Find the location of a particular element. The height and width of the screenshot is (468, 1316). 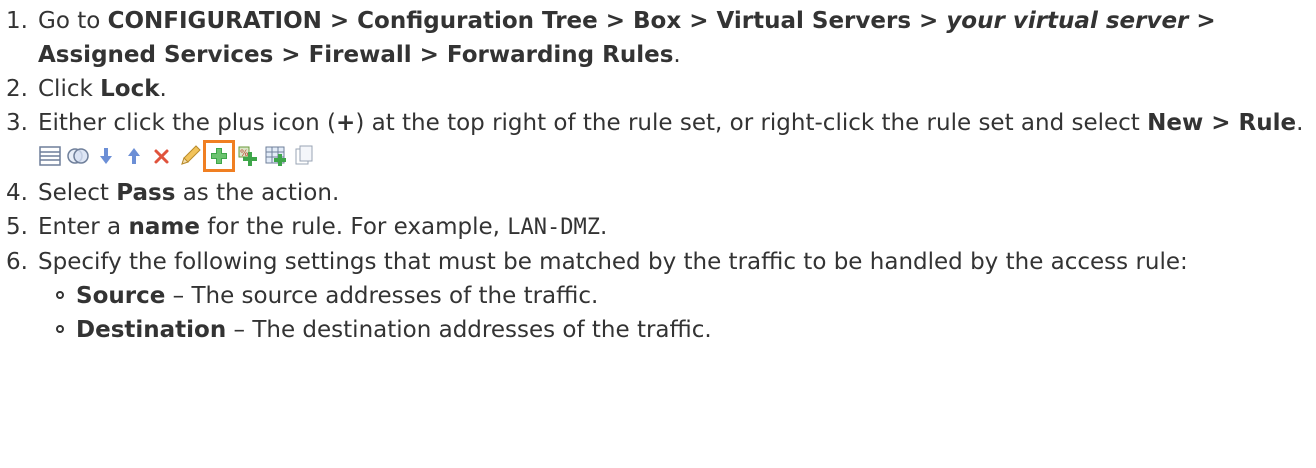

move-down-icon is located at coordinates (106, 156).